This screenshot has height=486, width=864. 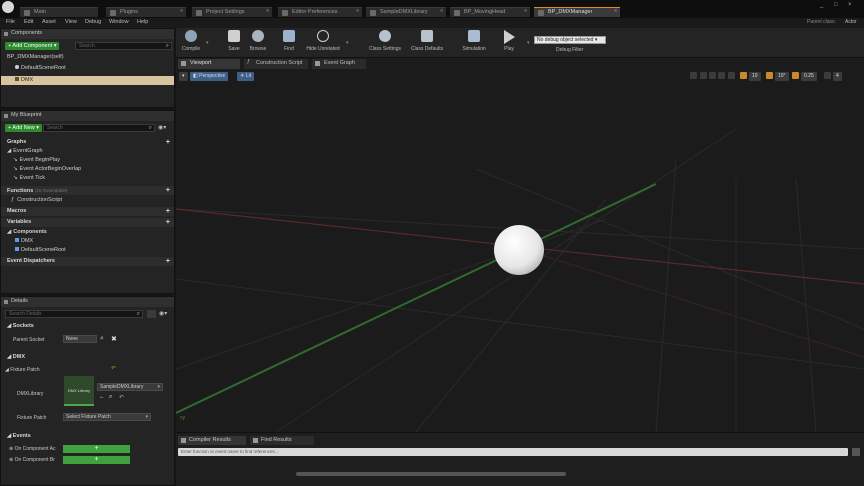 I want to click on sphere-mesh, so click(x=519, y=250).